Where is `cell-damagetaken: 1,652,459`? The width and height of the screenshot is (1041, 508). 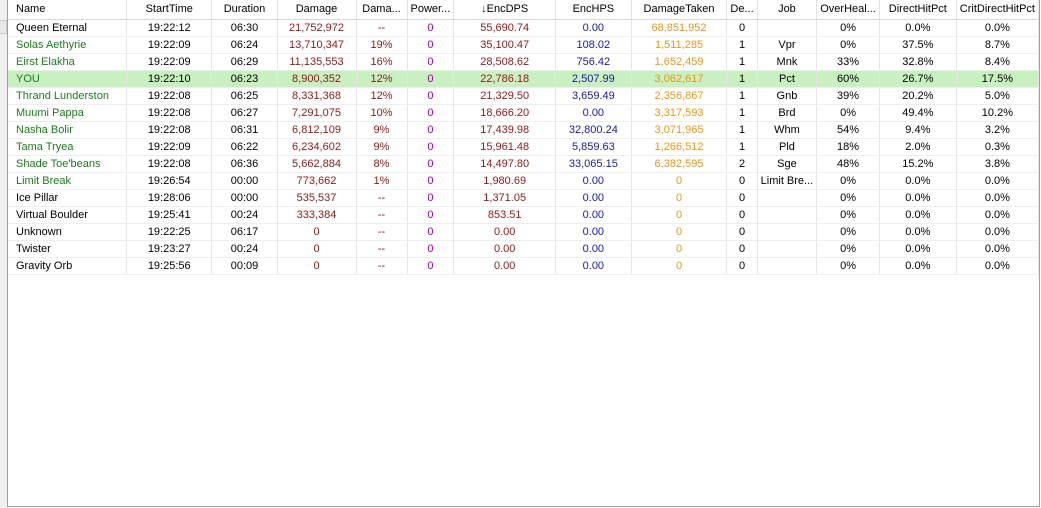
cell-damagetaken: 1,652,459 is located at coordinates (679, 62).